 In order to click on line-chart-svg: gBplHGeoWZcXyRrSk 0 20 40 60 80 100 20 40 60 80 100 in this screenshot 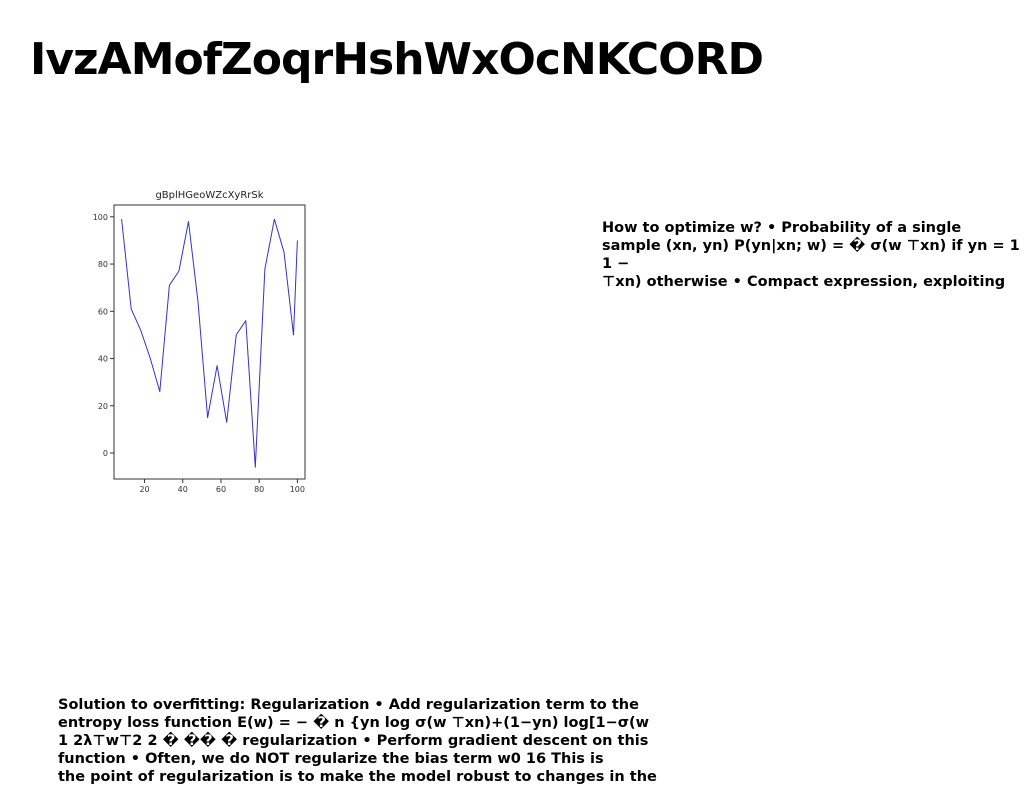, I will do `click(199, 342)`.